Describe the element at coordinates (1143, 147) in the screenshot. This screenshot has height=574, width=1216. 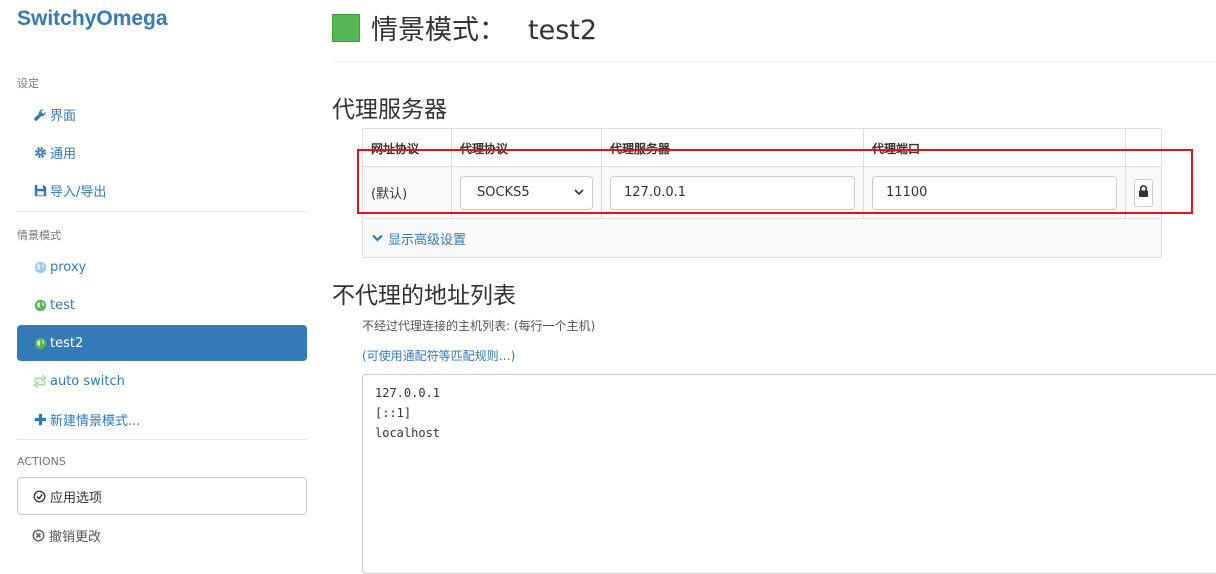
I see `column-header-actions` at that location.